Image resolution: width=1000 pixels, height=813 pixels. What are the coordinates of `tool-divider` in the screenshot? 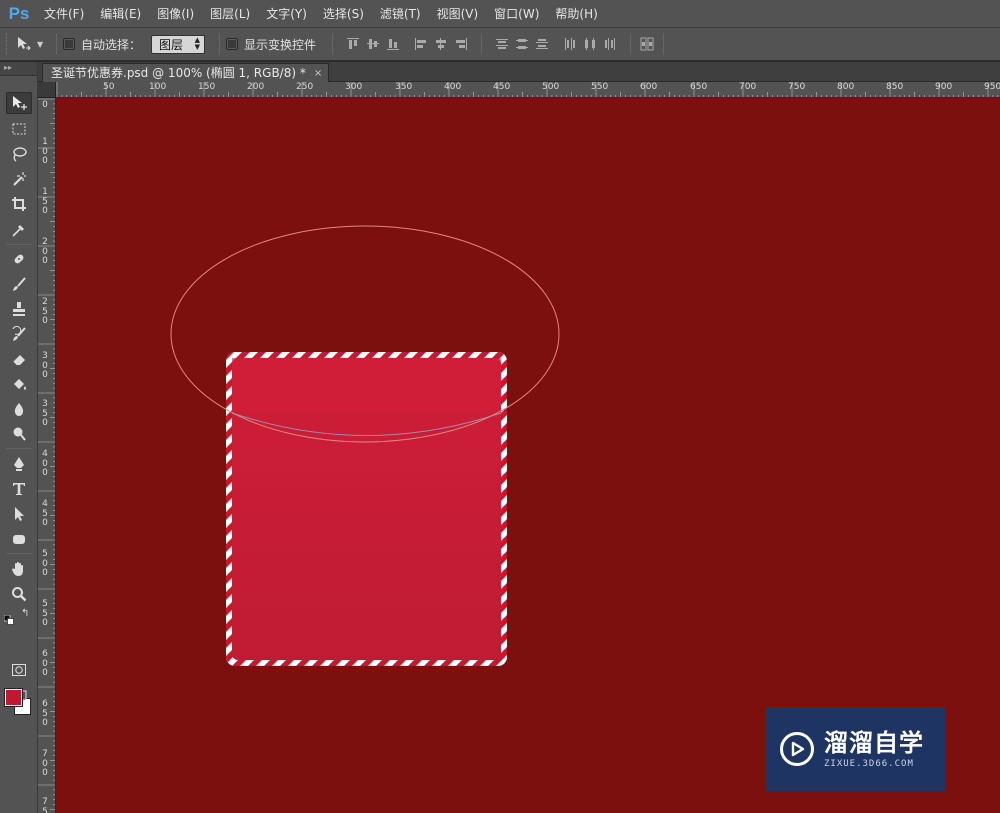 It's located at (19, 553).